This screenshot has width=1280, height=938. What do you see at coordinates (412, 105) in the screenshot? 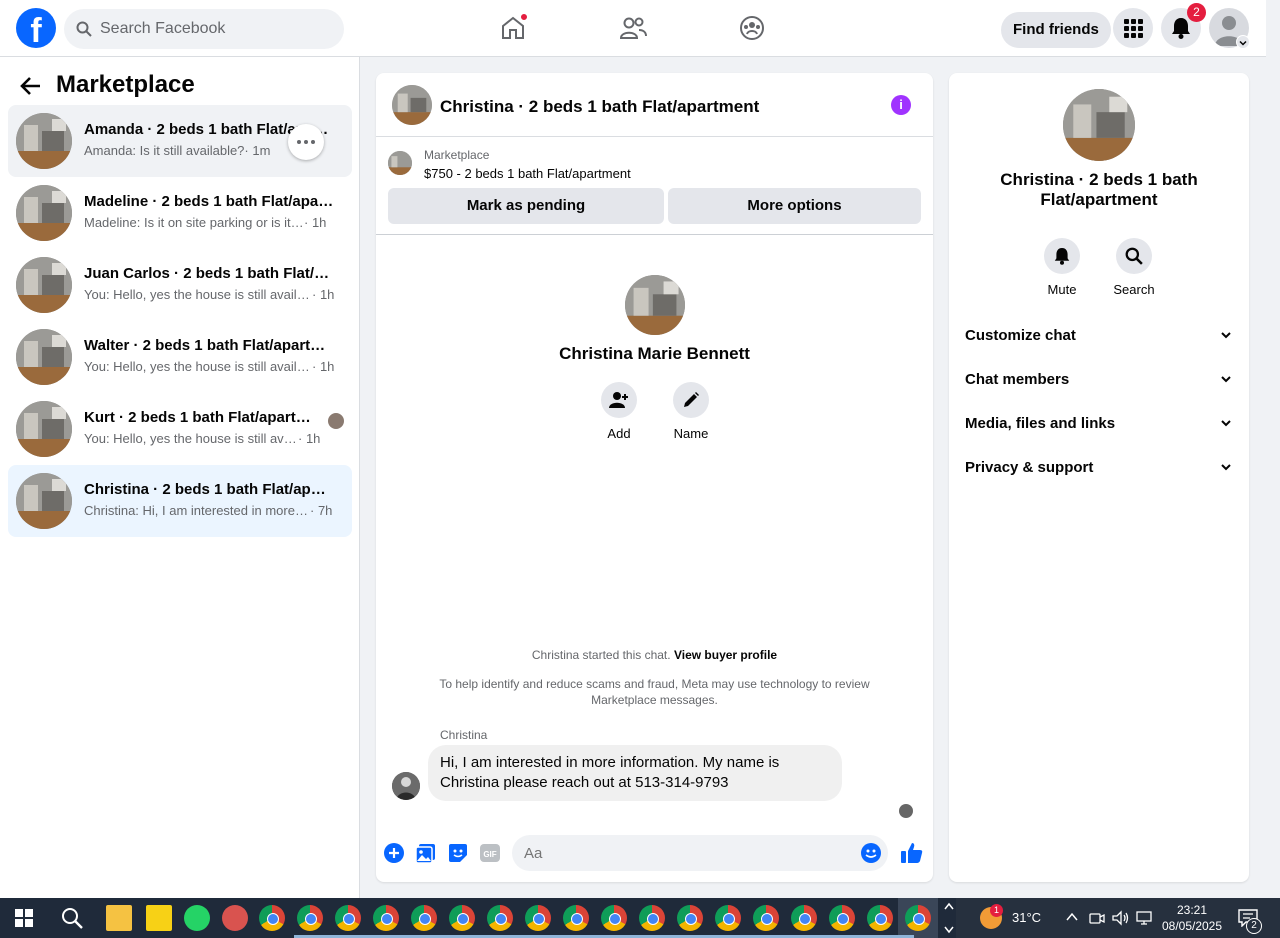
I see `chat-header-thumbnail` at bounding box center [412, 105].